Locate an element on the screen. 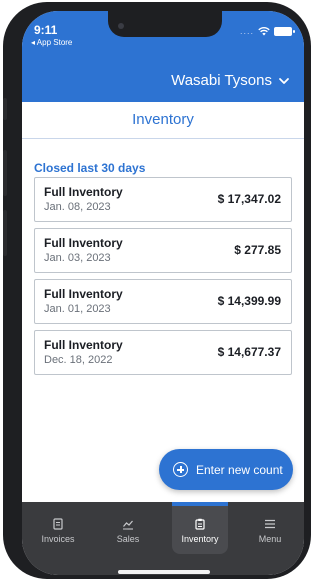 Image resolution: width=320 pixels, height=581 pixels. store-selector: Wasabi Tysons is located at coordinates (230, 80).